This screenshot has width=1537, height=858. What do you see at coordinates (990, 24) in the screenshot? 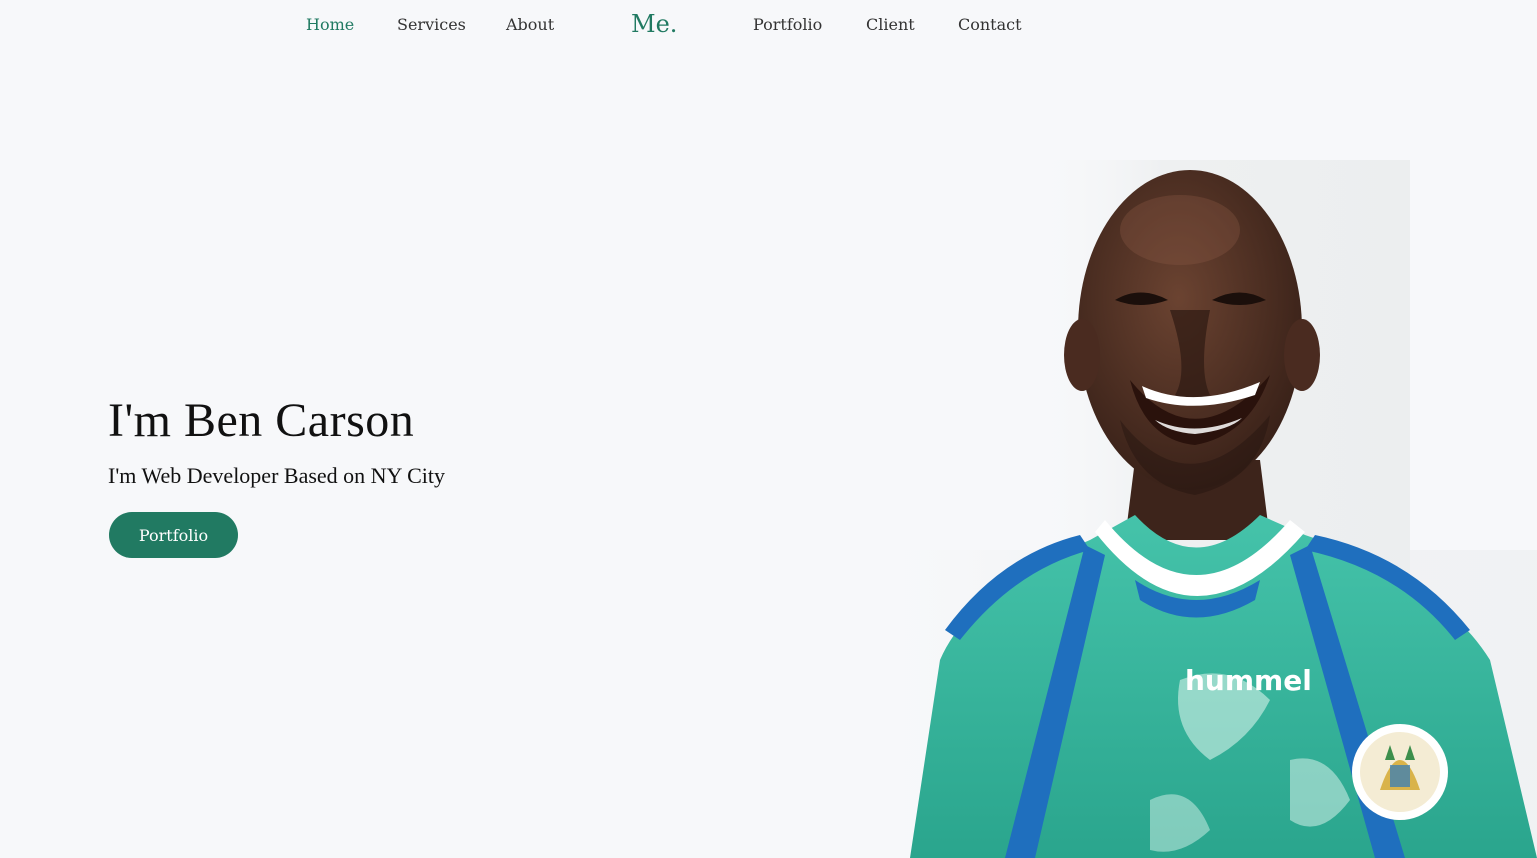
I see `nav-item-contact: Contact` at bounding box center [990, 24].